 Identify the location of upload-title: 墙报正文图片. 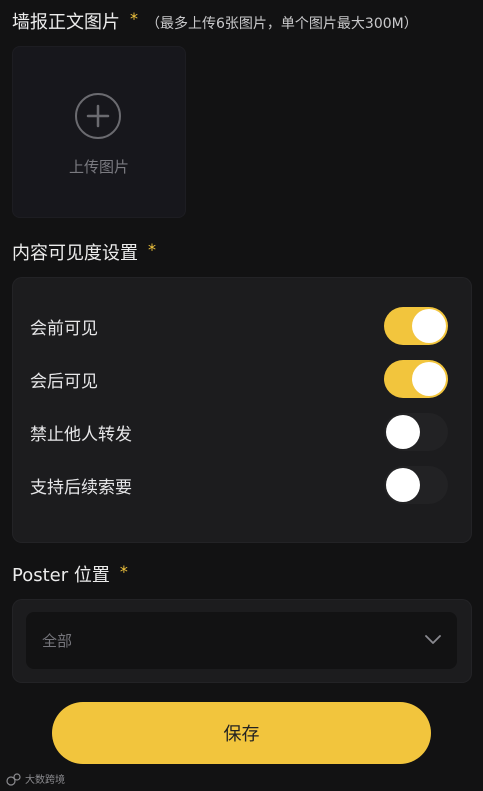
(66, 22).